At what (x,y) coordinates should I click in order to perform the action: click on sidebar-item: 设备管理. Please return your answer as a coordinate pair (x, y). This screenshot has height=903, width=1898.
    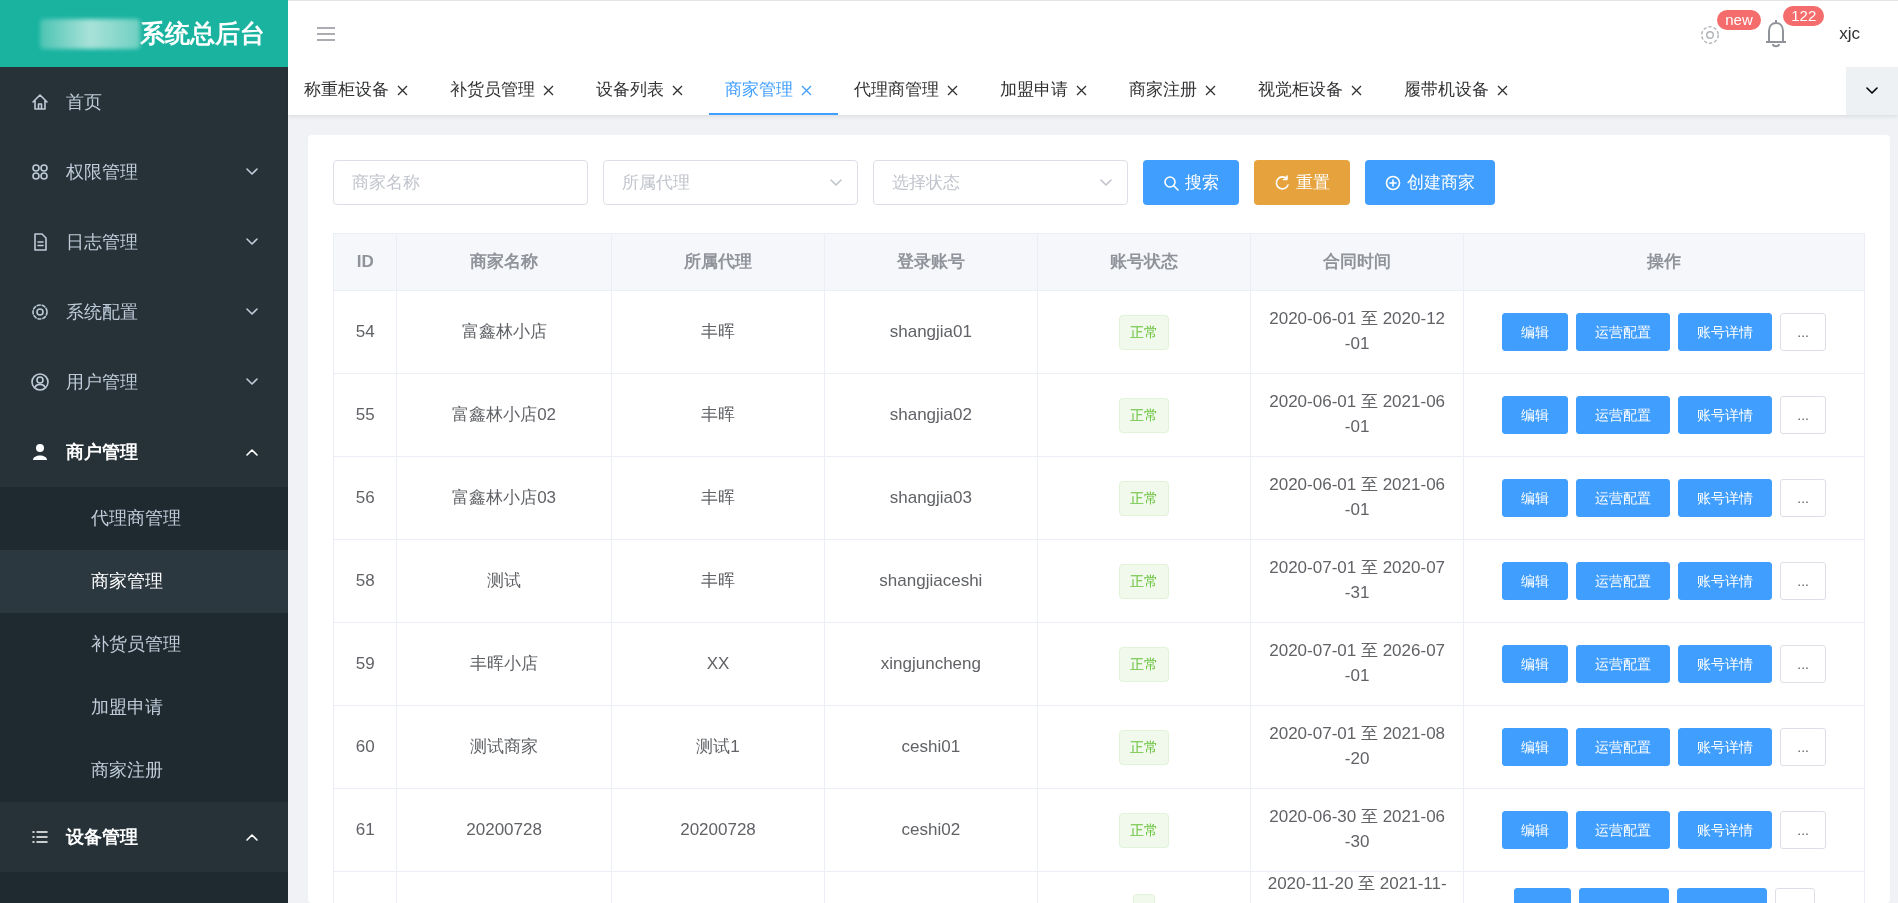
    Looking at the image, I should click on (144, 837).